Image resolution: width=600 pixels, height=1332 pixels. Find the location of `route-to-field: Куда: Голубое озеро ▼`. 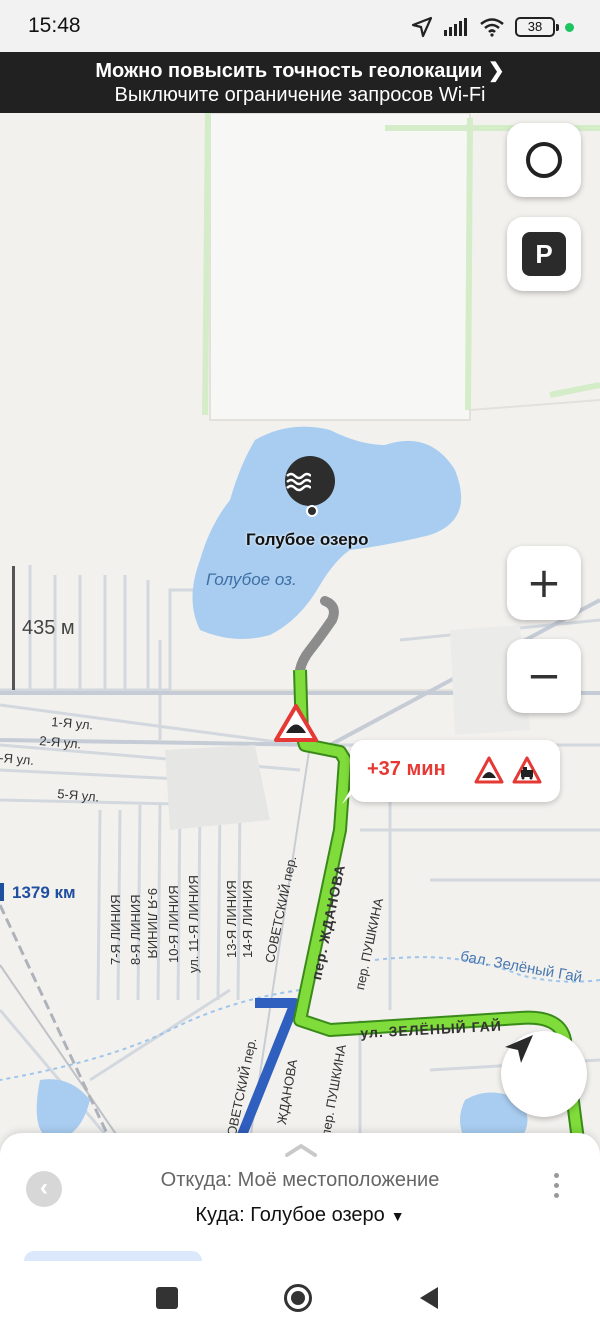

route-to-field: Куда: Голубое озеро ▼ is located at coordinates (300, 1215).